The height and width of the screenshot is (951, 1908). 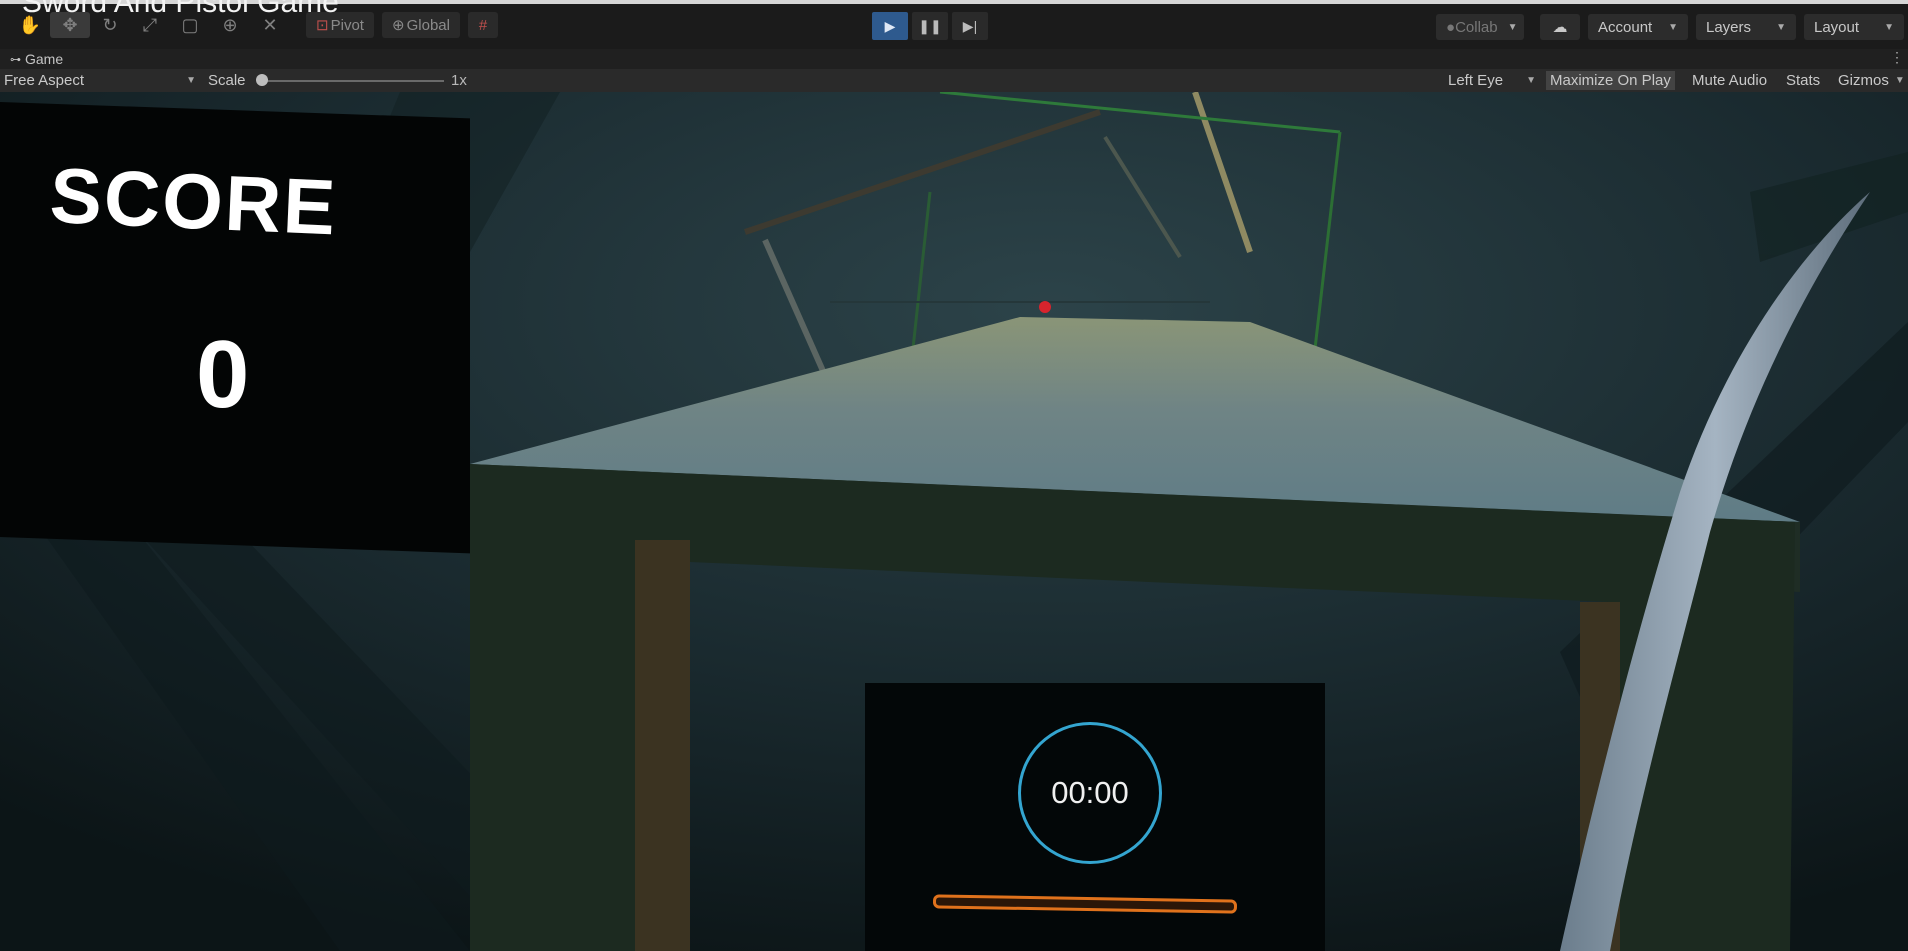 I want to click on collab-label: Collab, so click(x=1476, y=27).